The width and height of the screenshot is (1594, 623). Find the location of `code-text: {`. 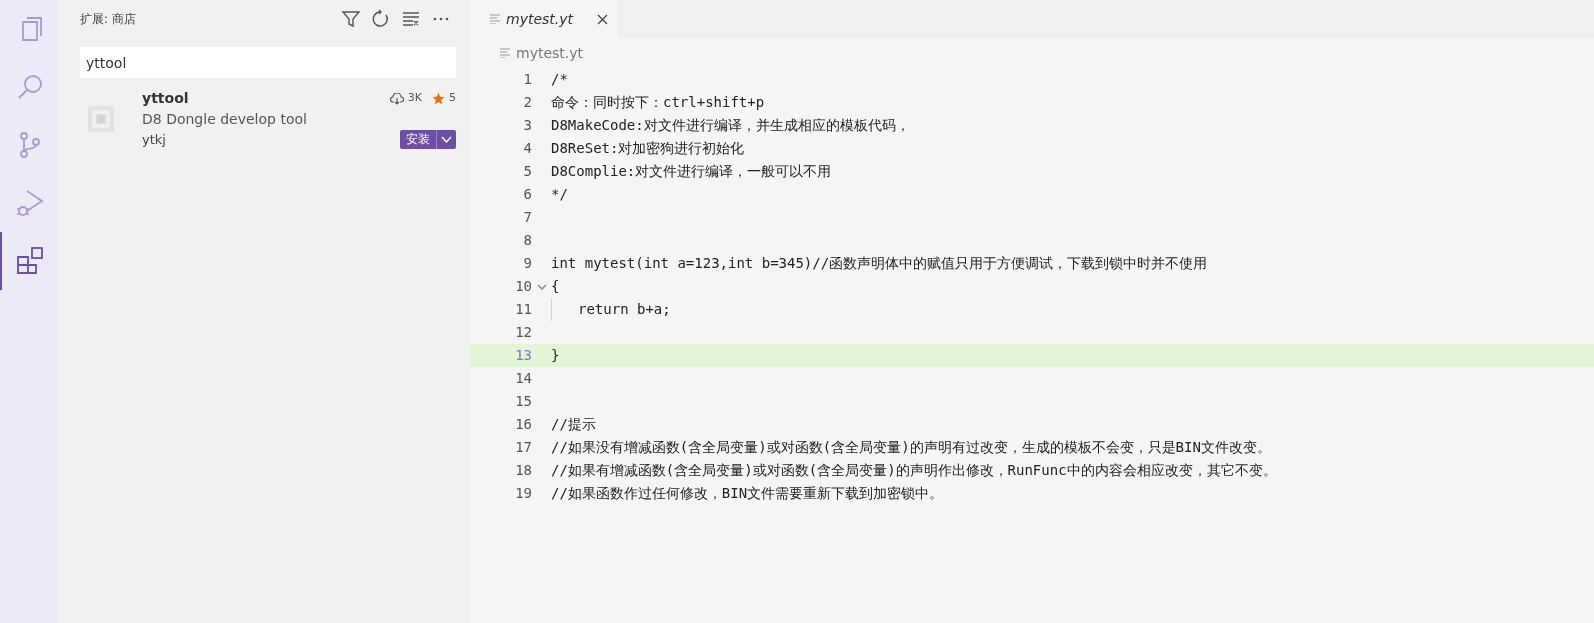

code-text: { is located at coordinates (555, 286).